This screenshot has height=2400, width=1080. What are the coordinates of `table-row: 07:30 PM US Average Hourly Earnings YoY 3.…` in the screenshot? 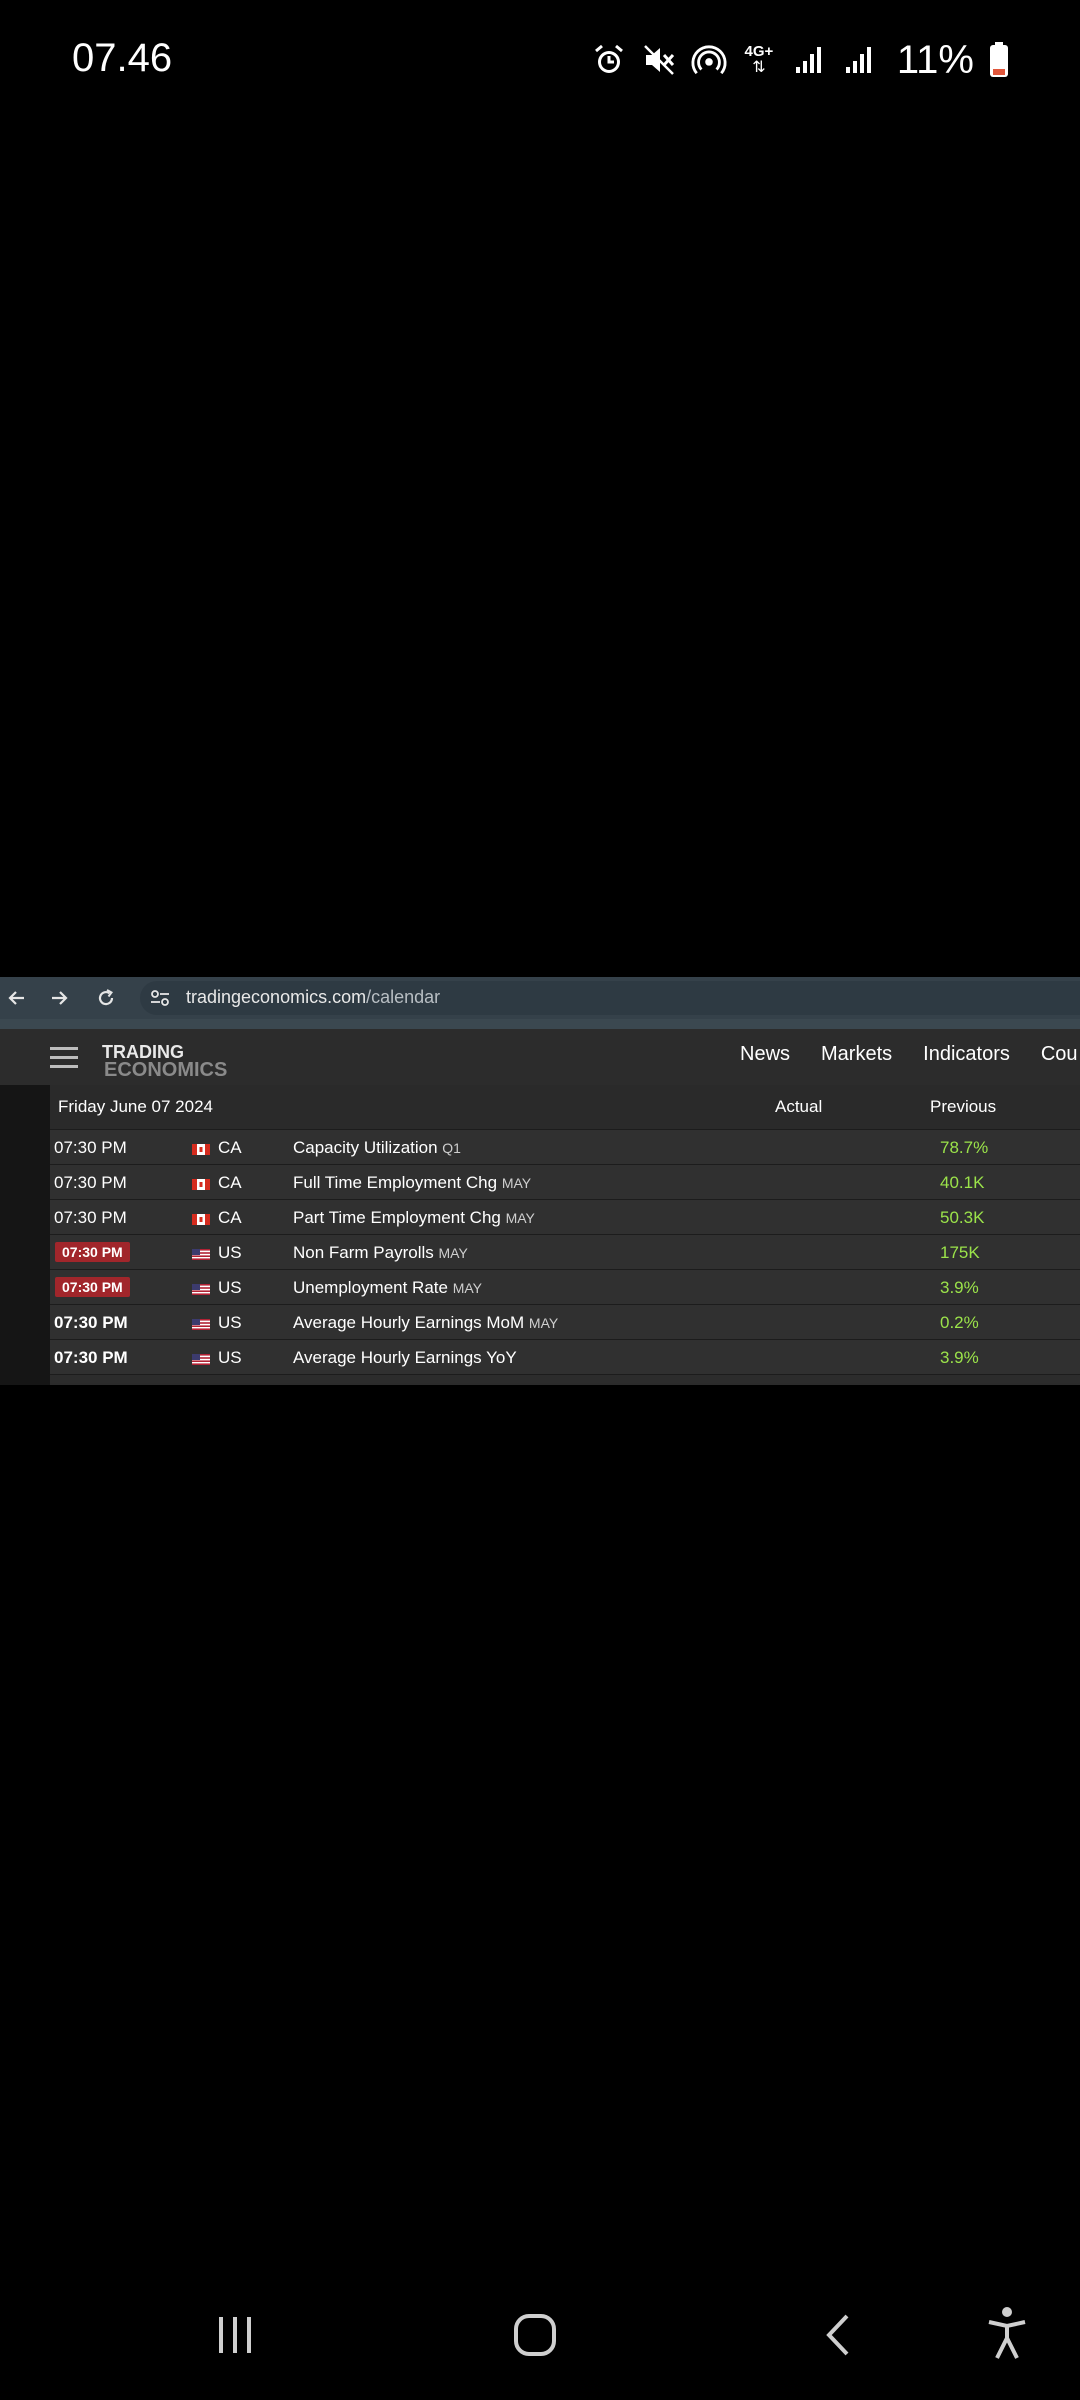 It's located at (565, 1356).